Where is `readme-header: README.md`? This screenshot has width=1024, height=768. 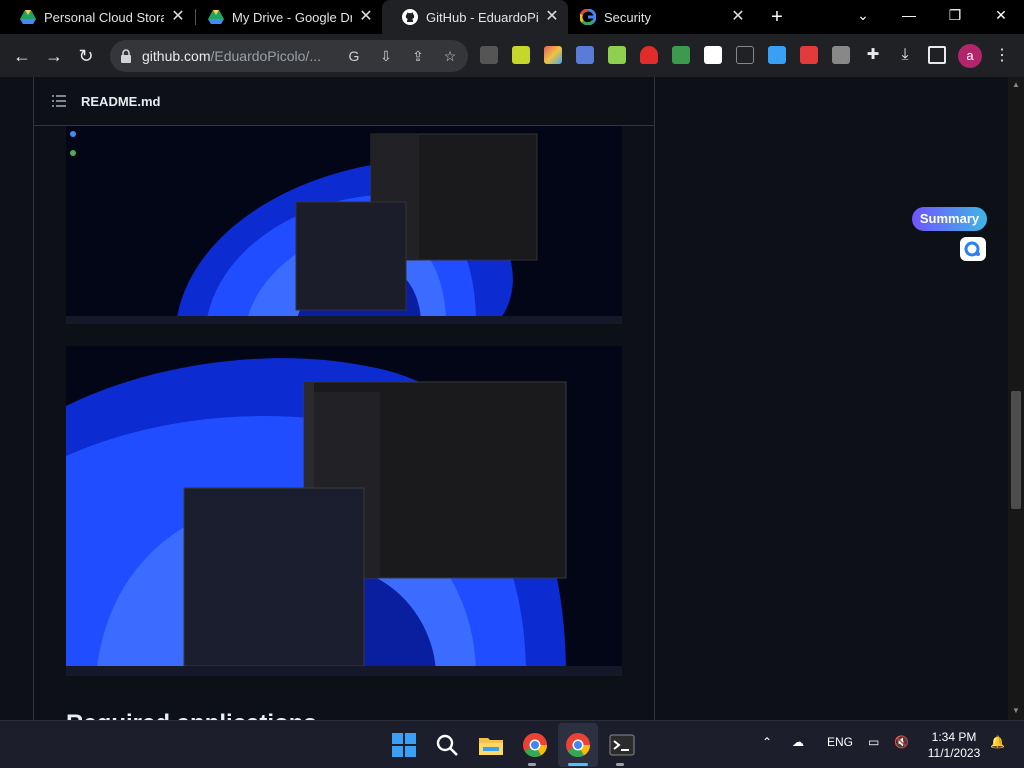
readme-header: README.md is located at coordinates (344, 101).